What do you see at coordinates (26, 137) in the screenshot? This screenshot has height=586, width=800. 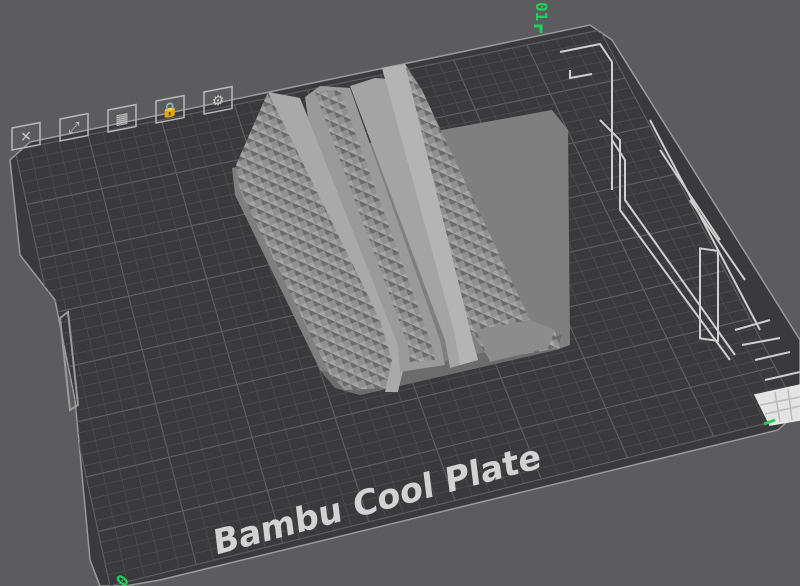 I see `delete-plate-icon-glyph: ✕` at bounding box center [26, 137].